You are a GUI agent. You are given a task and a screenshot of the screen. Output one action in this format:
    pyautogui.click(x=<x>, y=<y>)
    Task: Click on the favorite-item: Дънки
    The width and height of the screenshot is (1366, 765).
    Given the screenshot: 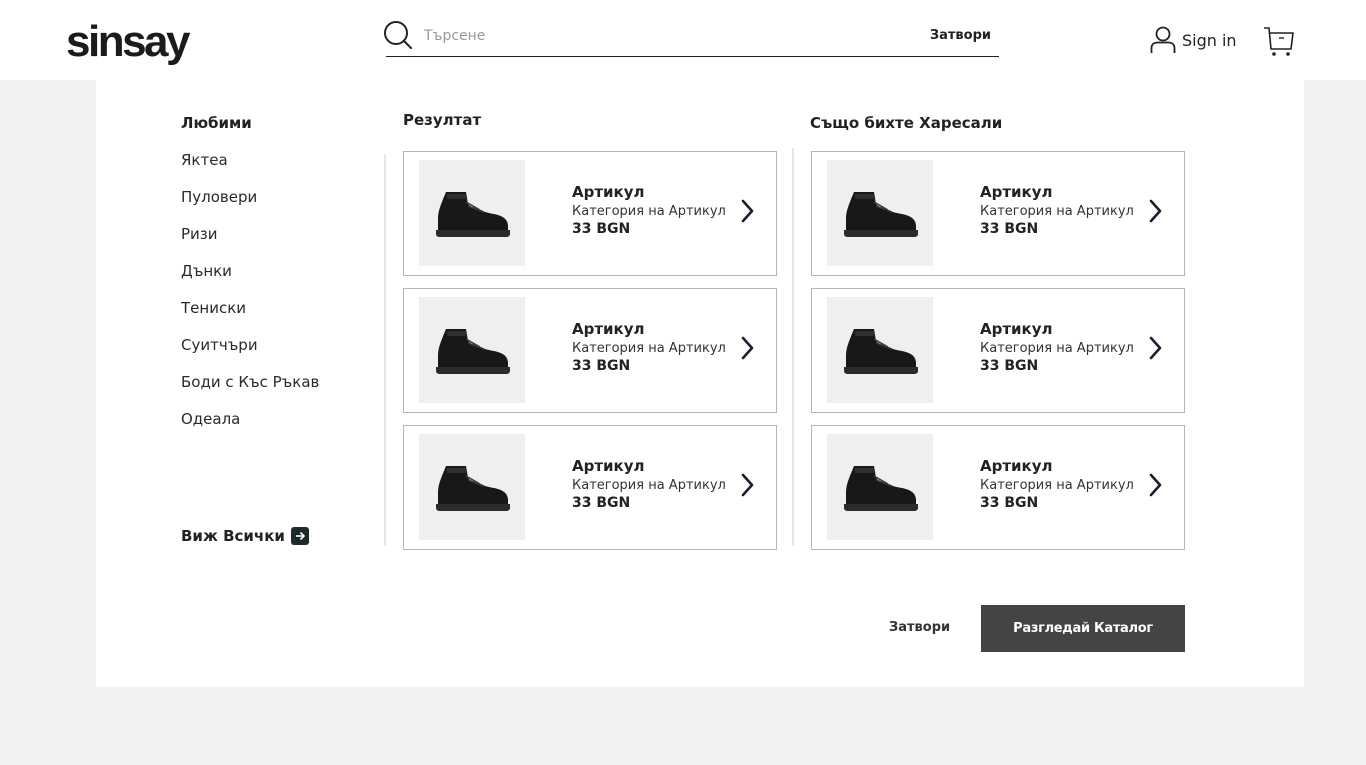 What is the action you would take?
    pyautogui.click(x=250, y=279)
    